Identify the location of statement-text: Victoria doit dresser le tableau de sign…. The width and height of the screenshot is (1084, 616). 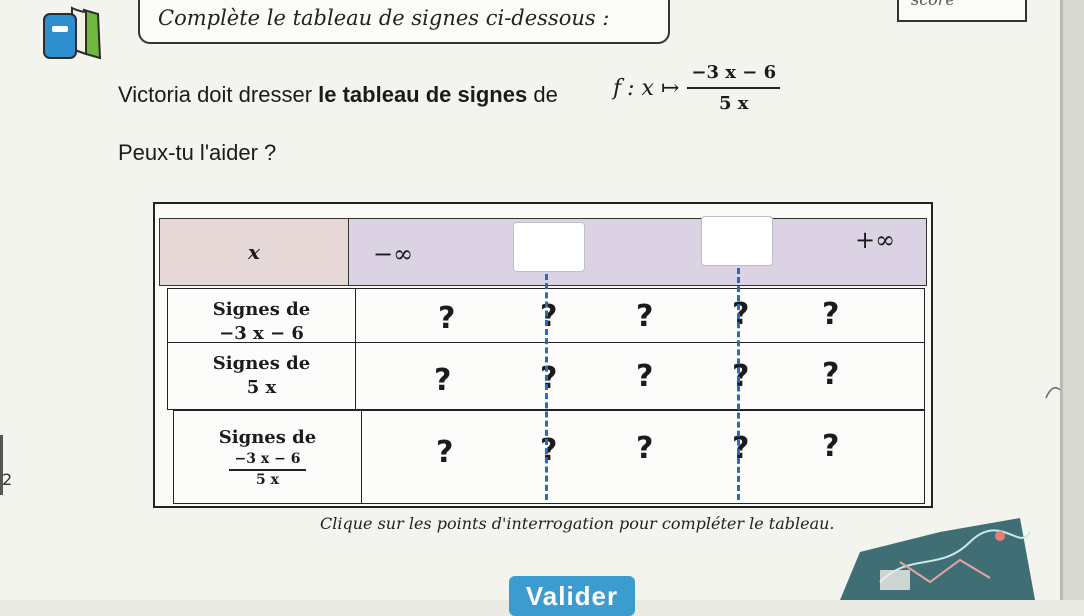
(338, 95).